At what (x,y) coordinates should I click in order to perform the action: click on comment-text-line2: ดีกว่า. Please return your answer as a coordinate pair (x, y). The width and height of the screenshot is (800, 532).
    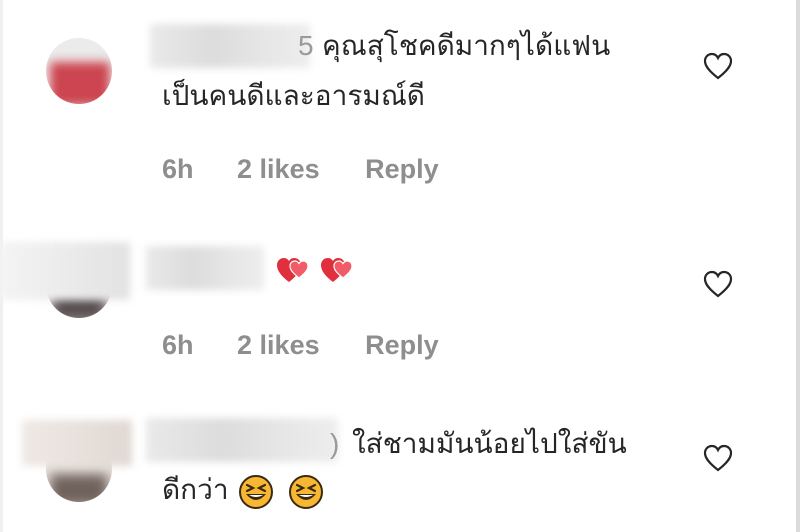
    Looking at the image, I should click on (195, 489).